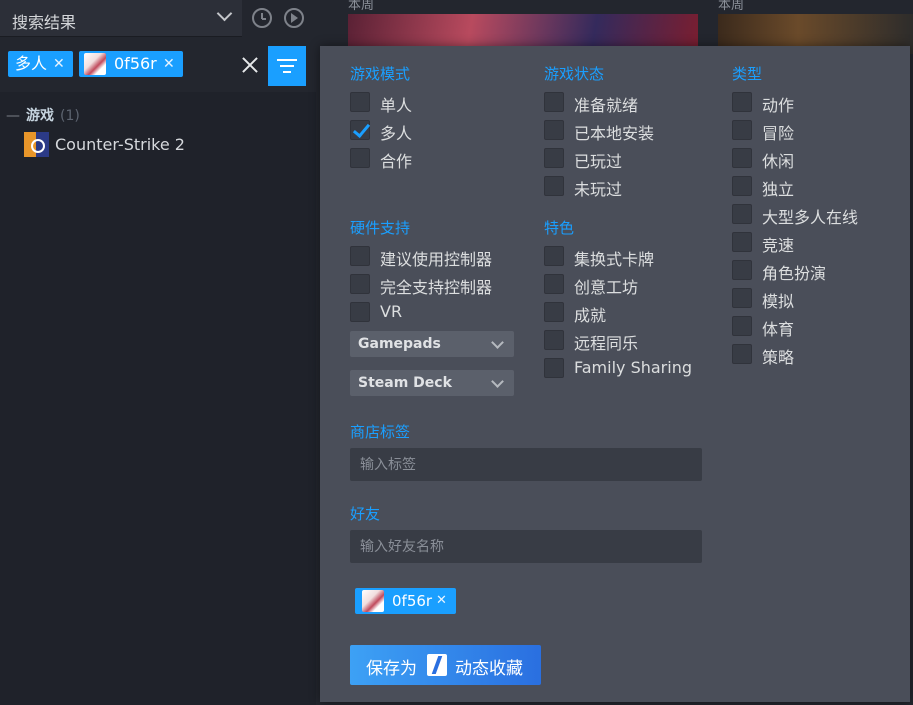  I want to click on checkbox-unplayed: 未玩过, so click(614, 187).